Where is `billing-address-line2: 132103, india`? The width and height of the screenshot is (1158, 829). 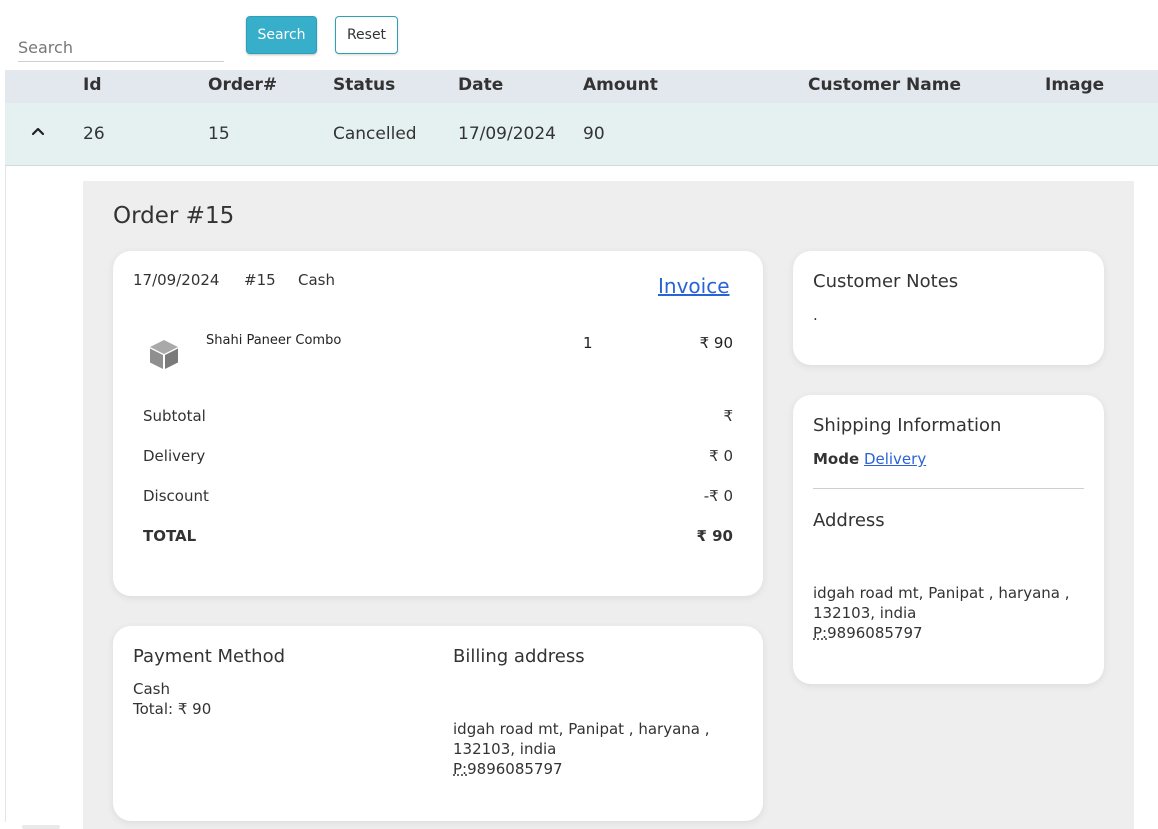
billing-address-line2: 132103, india is located at coordinates (505, 749).